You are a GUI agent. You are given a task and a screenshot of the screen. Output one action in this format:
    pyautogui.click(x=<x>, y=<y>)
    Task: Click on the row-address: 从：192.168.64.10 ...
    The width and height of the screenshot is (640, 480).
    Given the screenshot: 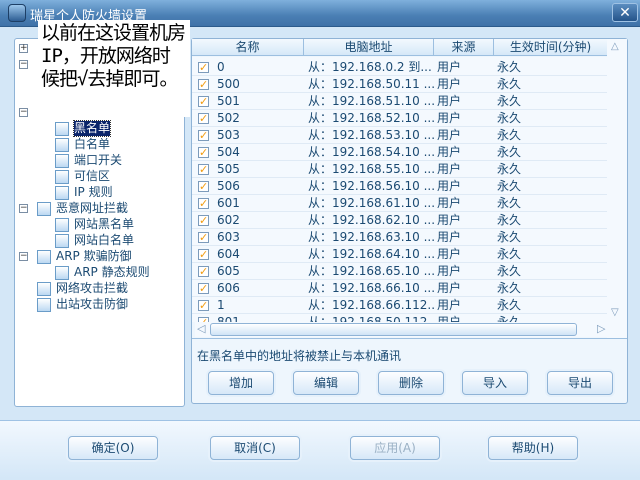 What is the action you would take?
    pyautogui.click(x=371, y=254)
    